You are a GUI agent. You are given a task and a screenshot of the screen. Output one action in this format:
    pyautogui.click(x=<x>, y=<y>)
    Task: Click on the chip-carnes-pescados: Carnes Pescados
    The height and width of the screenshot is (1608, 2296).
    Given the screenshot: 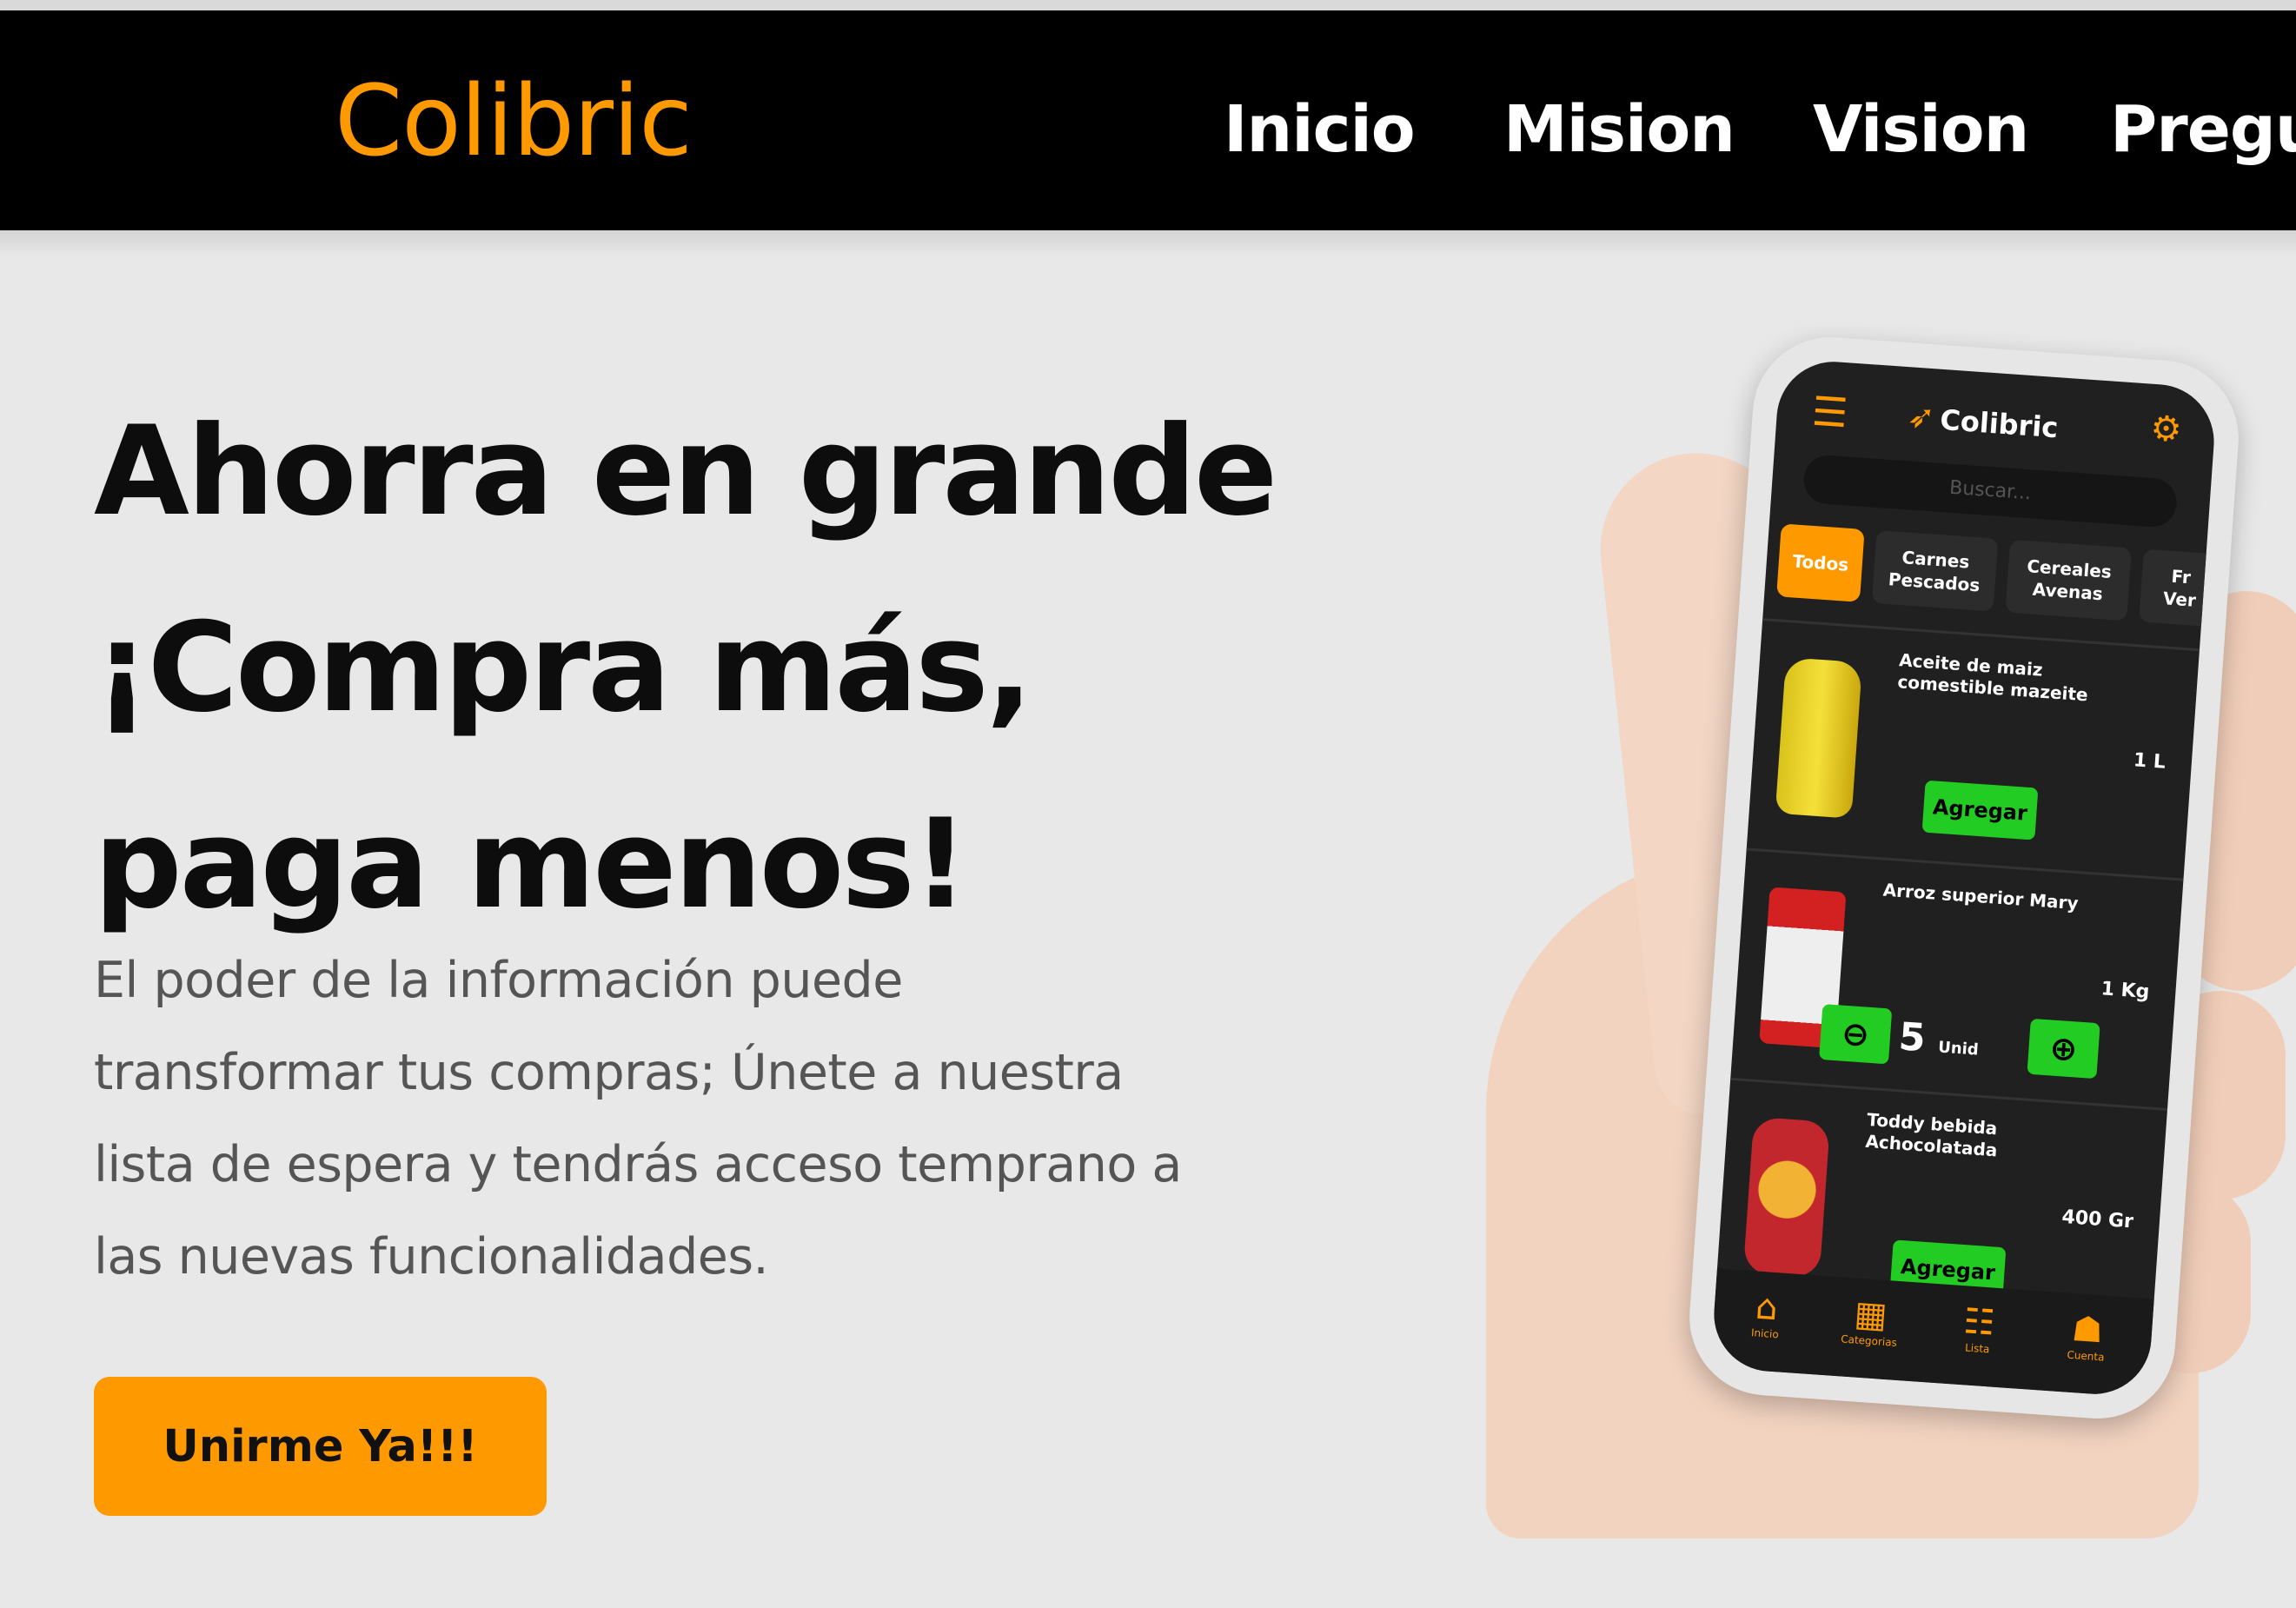 What is the action you would take?
    pyautogui.click(x=1935, y=571)
    